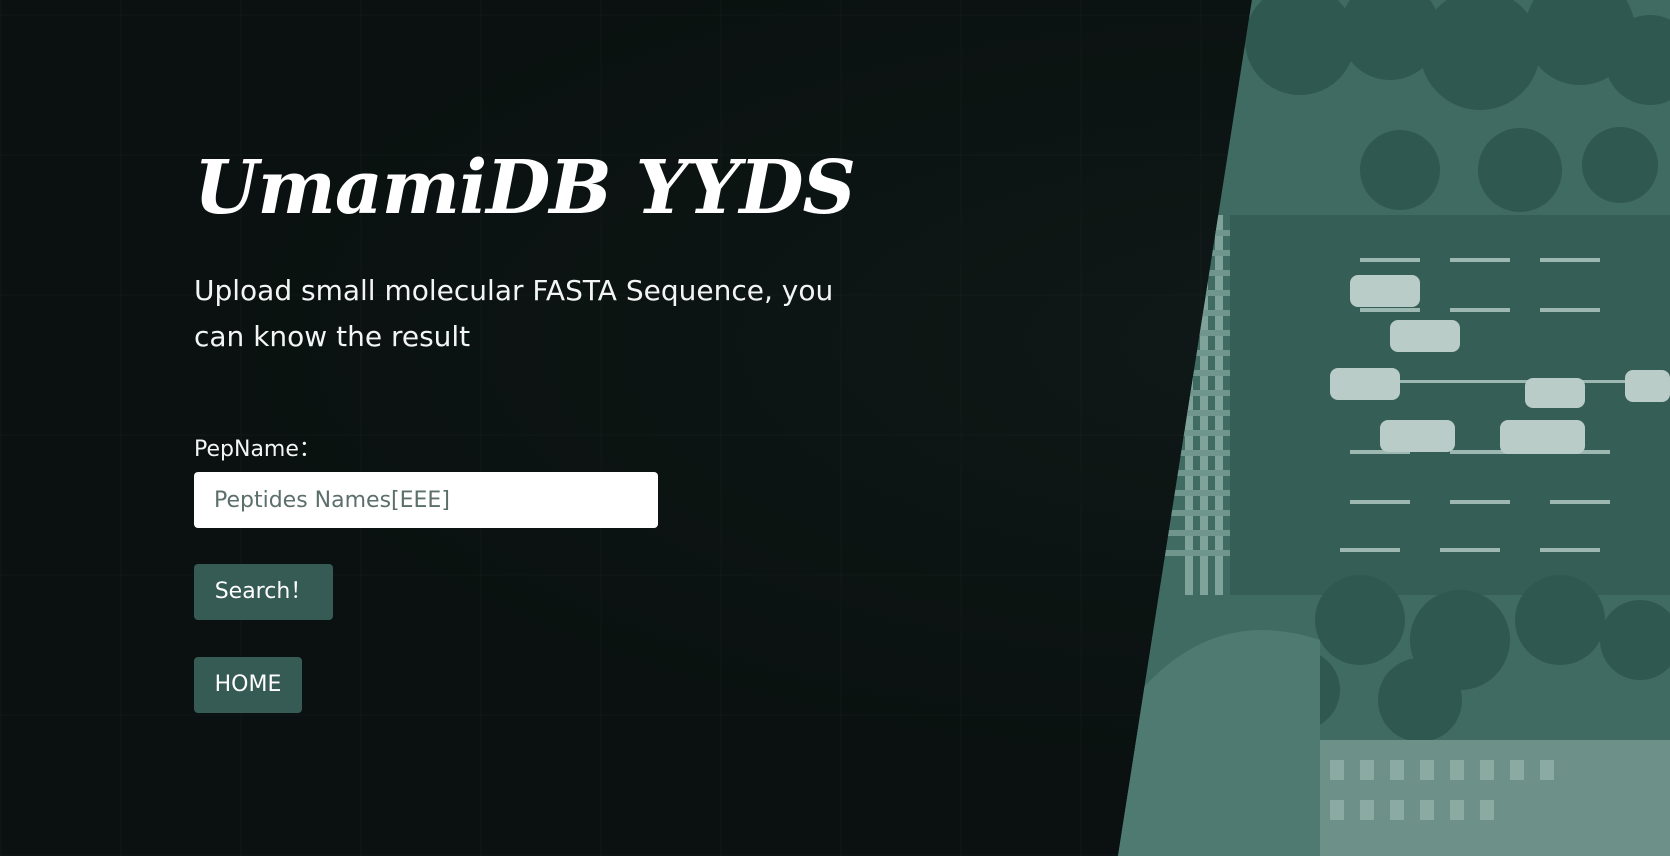 This screenshot has height=856, width=1670. Describe the element at coordinates (248, 685) in the screenshot. I see `home-button: HOME` at that location.